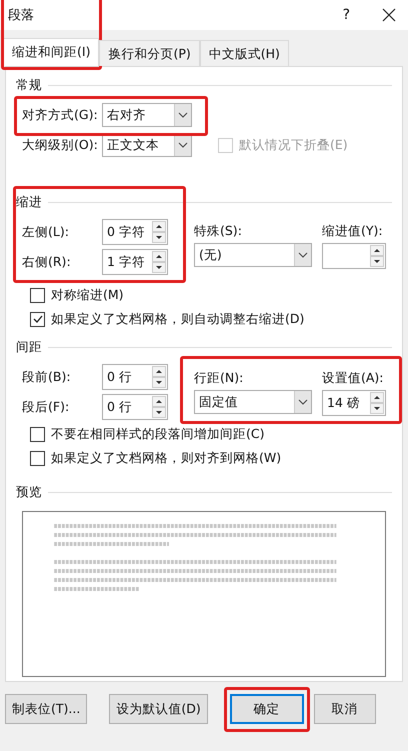 The height and width of the screenshot is (751, 408). Describe the element at coordinates (253, 255) in the screenshot. I see `dropdown: (无)` at that location.